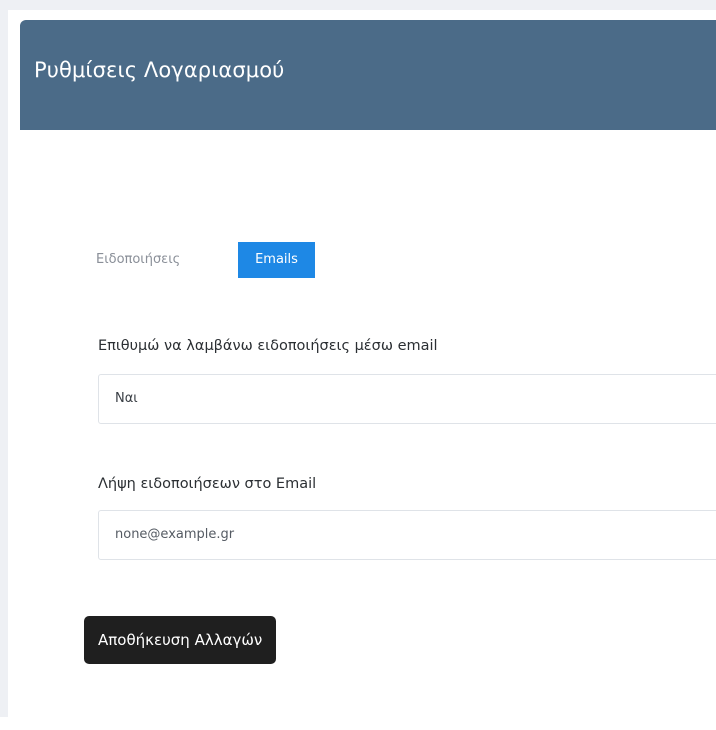  I want to click on settings-tabs: Ειδοποιήσεις Emails, so click(368, 260).